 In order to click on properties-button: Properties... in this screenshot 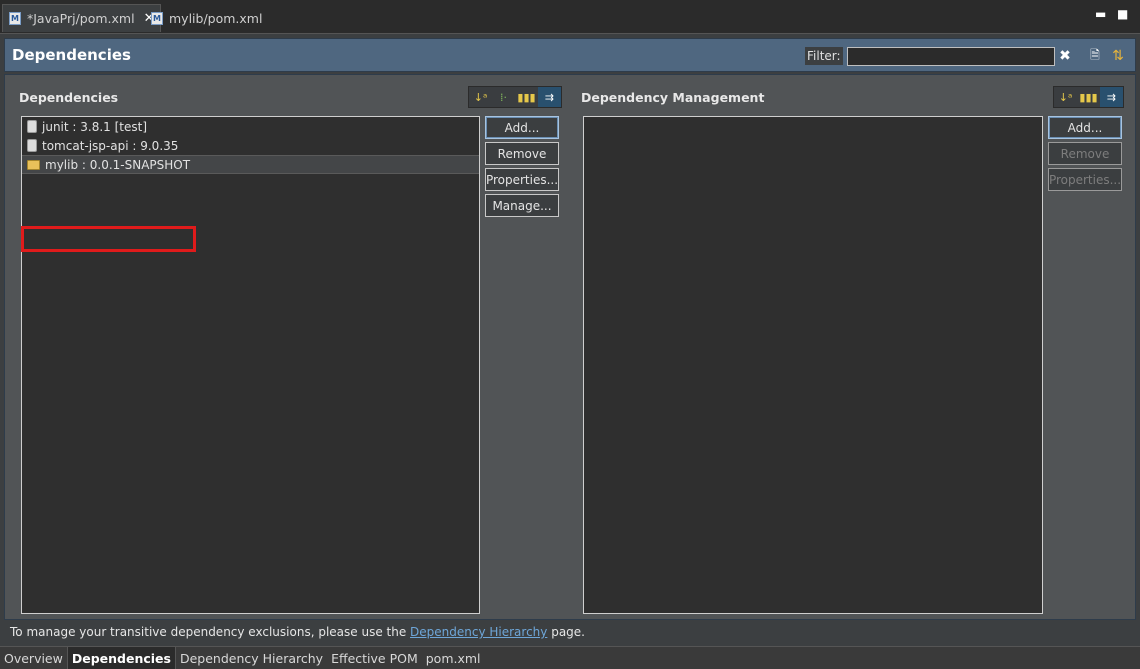, I will do `click(522, 179)`.